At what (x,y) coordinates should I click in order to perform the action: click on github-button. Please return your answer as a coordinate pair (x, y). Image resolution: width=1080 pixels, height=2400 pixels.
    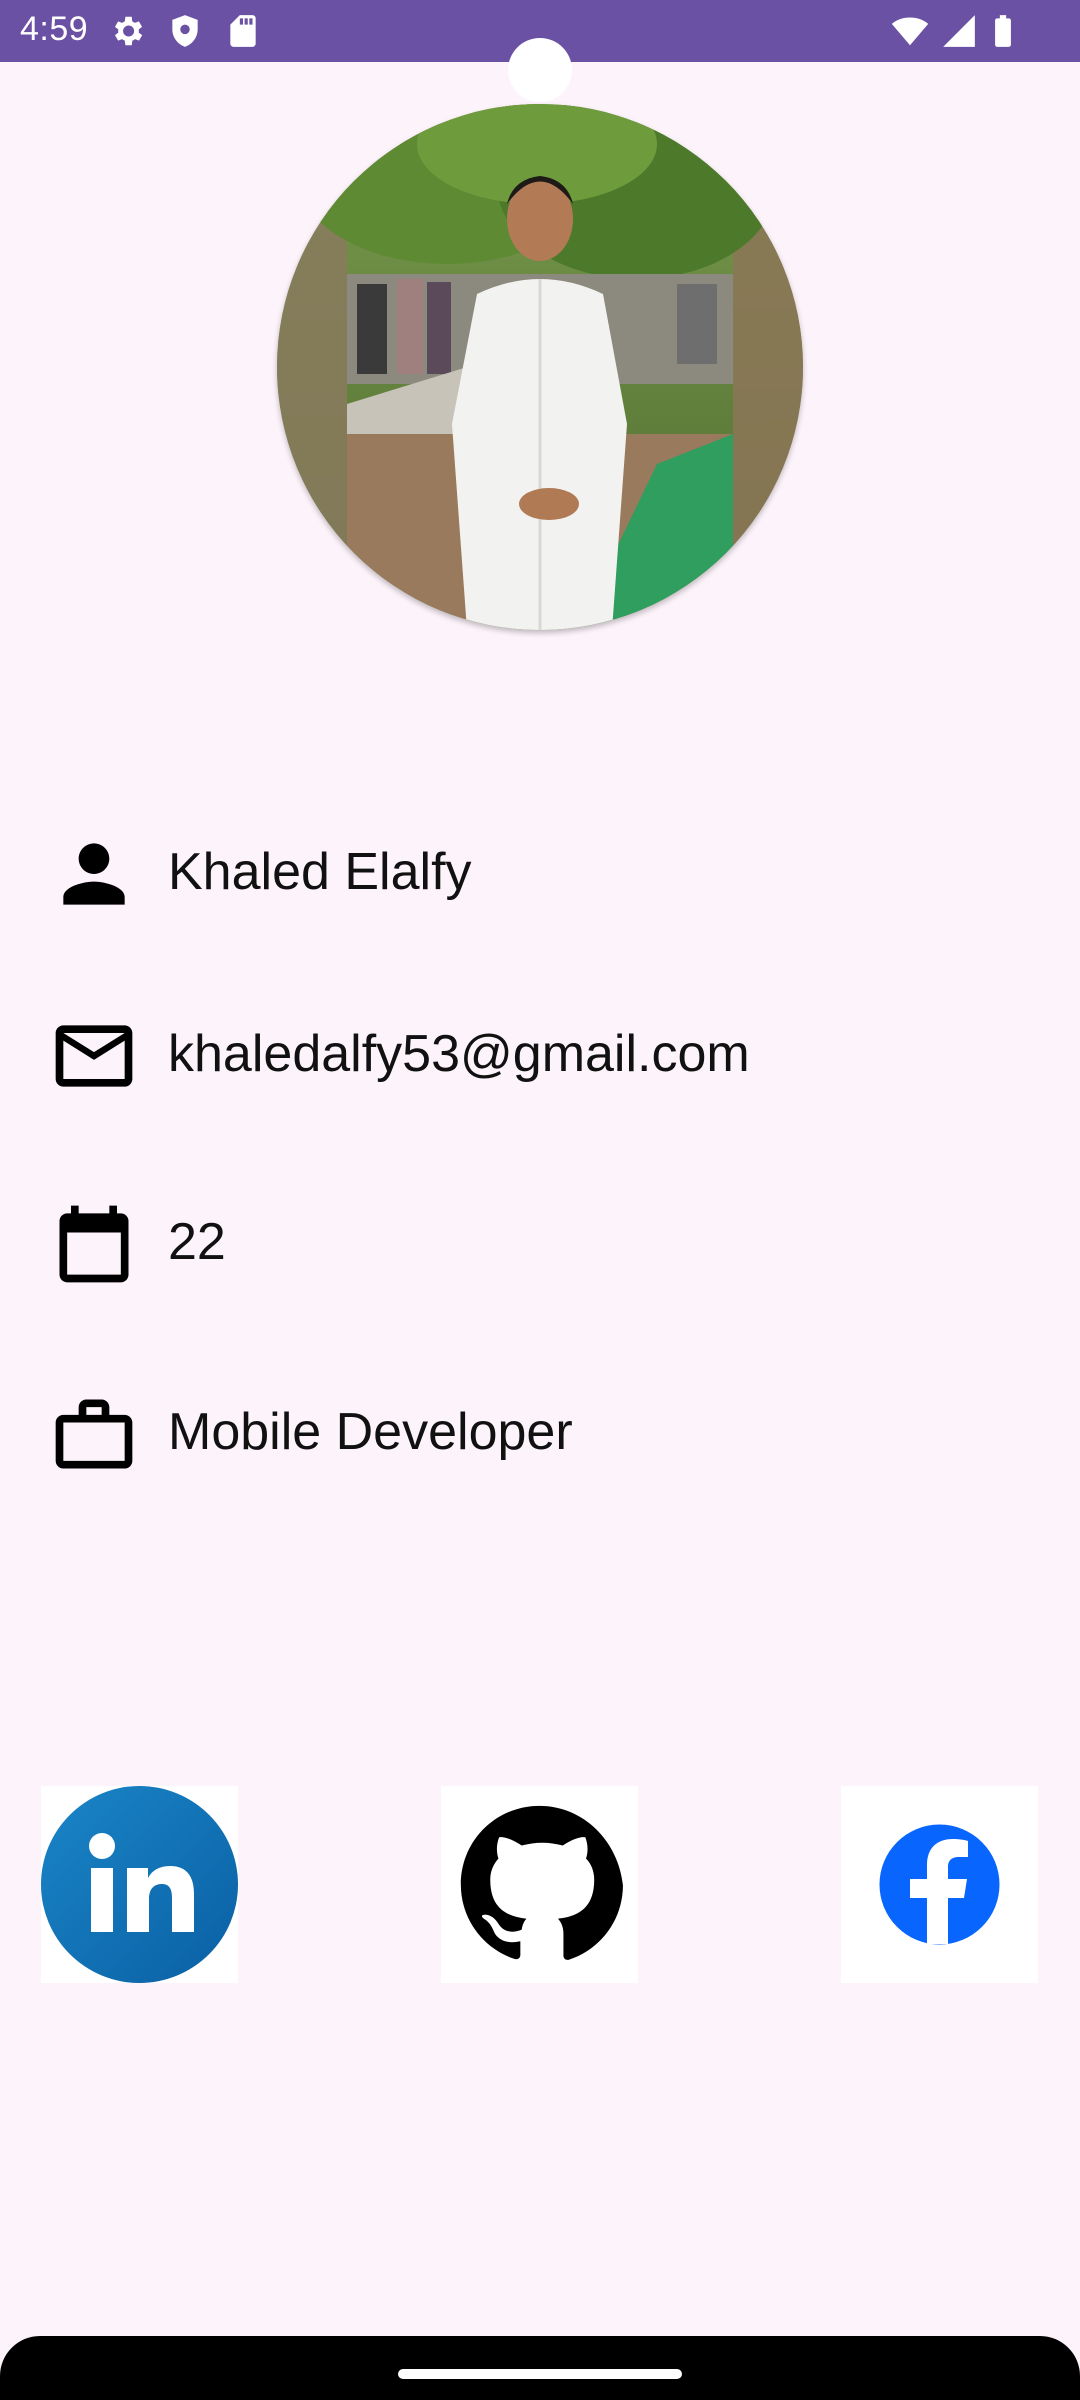
    Looking at the image, I should click on (539, 1884).